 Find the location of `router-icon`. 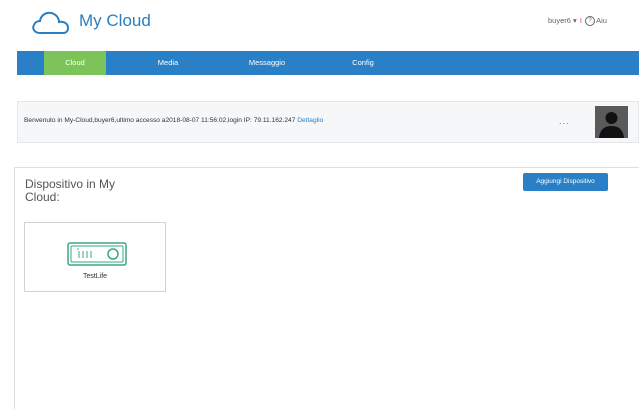

router-icon is located at coordinates (97, 254).